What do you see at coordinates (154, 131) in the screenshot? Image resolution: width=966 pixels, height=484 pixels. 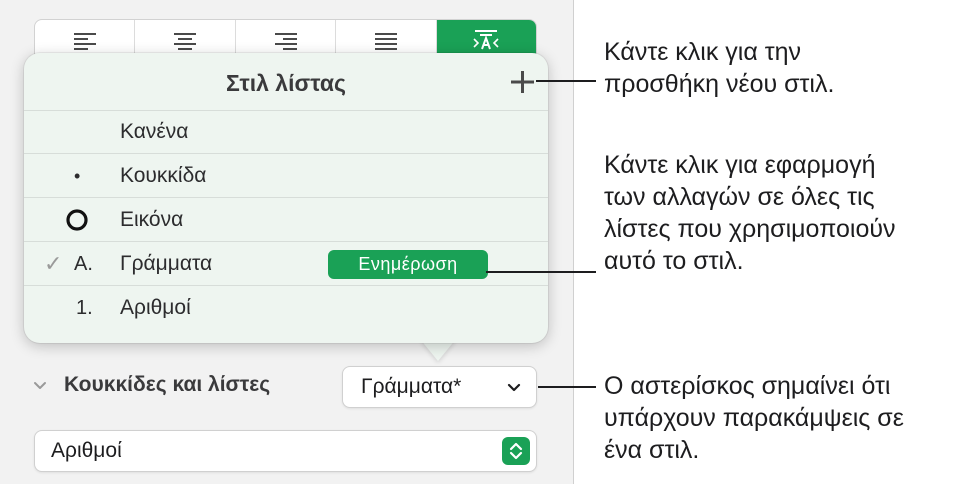 I see `style-row-label: Κανένα` at bounding box center [154, 131].